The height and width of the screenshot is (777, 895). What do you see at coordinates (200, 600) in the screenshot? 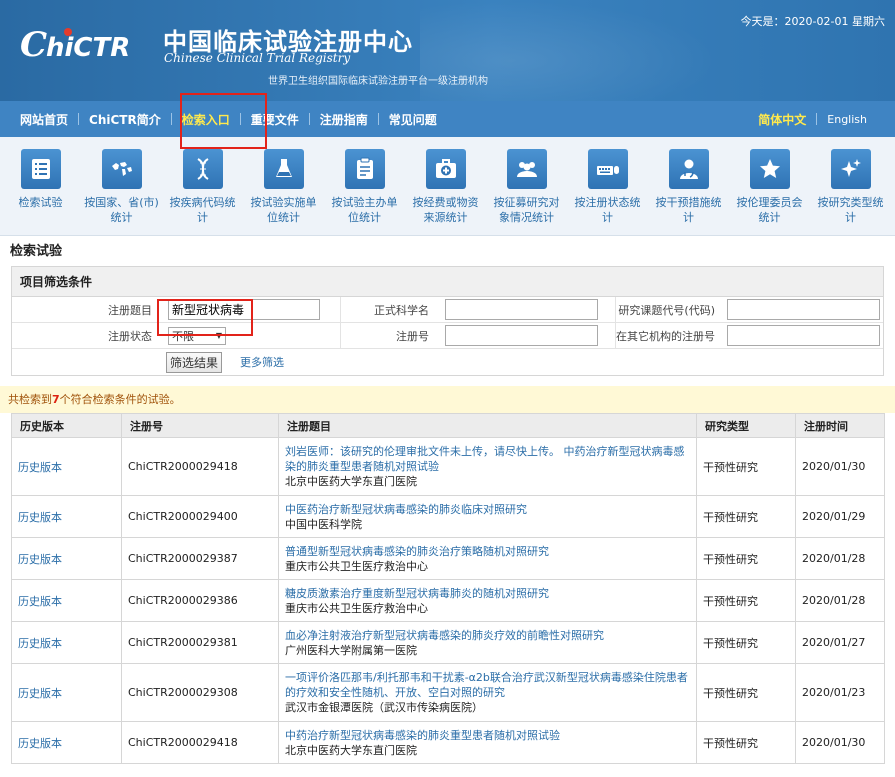
I see `registration-number: ChiCTR2000029386` at bounding box center [200, 600].